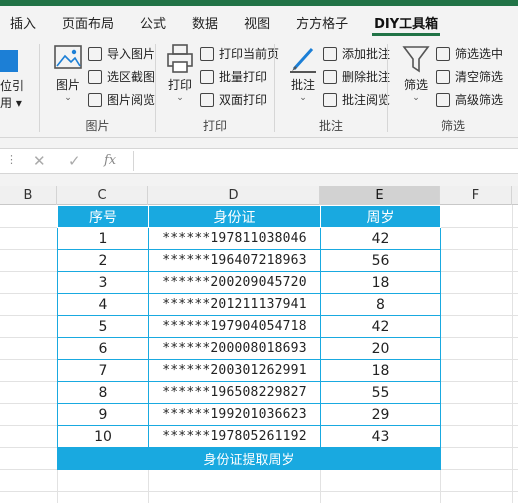 This screenshot has height=503, width=518. Describe the element at coordinates (97, 126) in the screenshot. I see `image-group-label: 图片` at that location.